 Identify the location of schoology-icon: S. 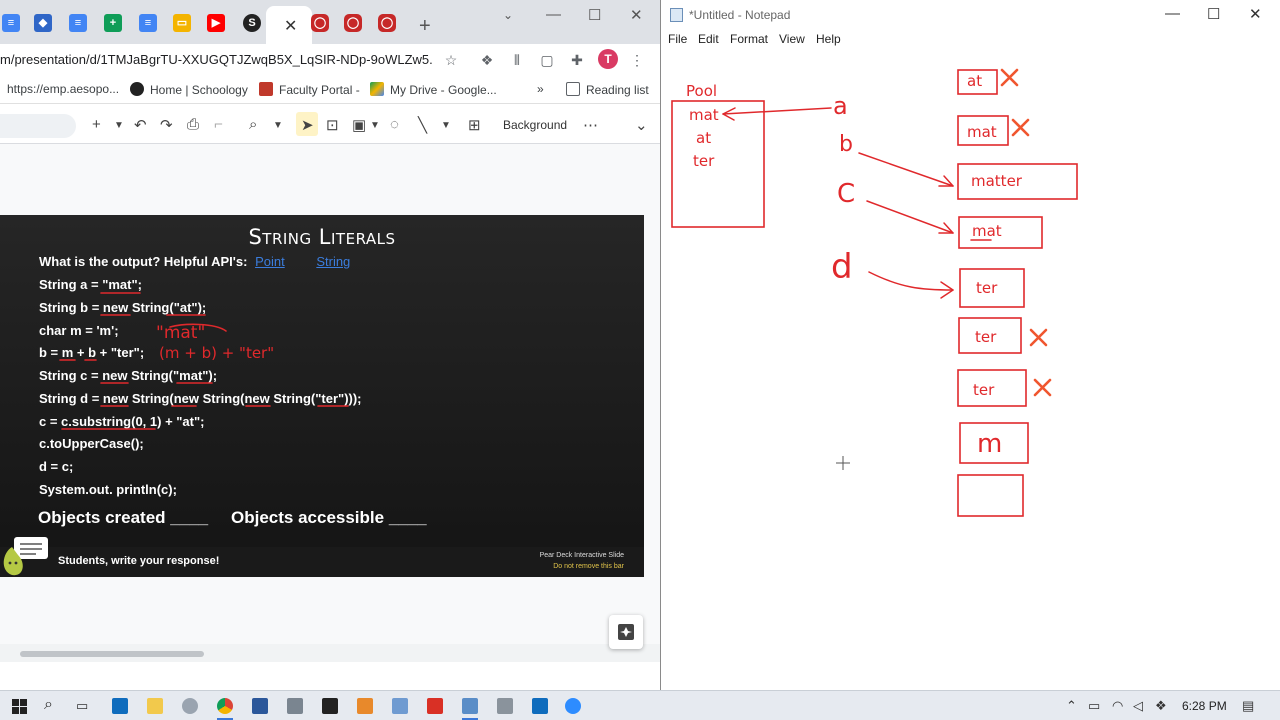
(252, 23).